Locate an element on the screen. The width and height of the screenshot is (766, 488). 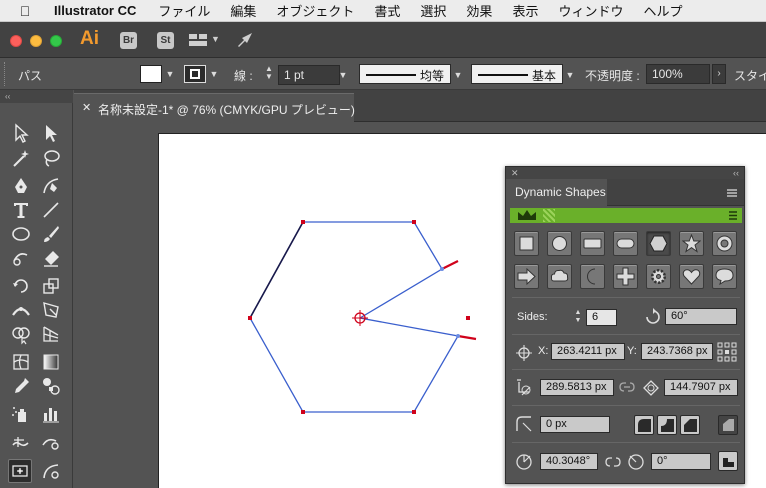
height-icon is located at coordinates (651, 388).